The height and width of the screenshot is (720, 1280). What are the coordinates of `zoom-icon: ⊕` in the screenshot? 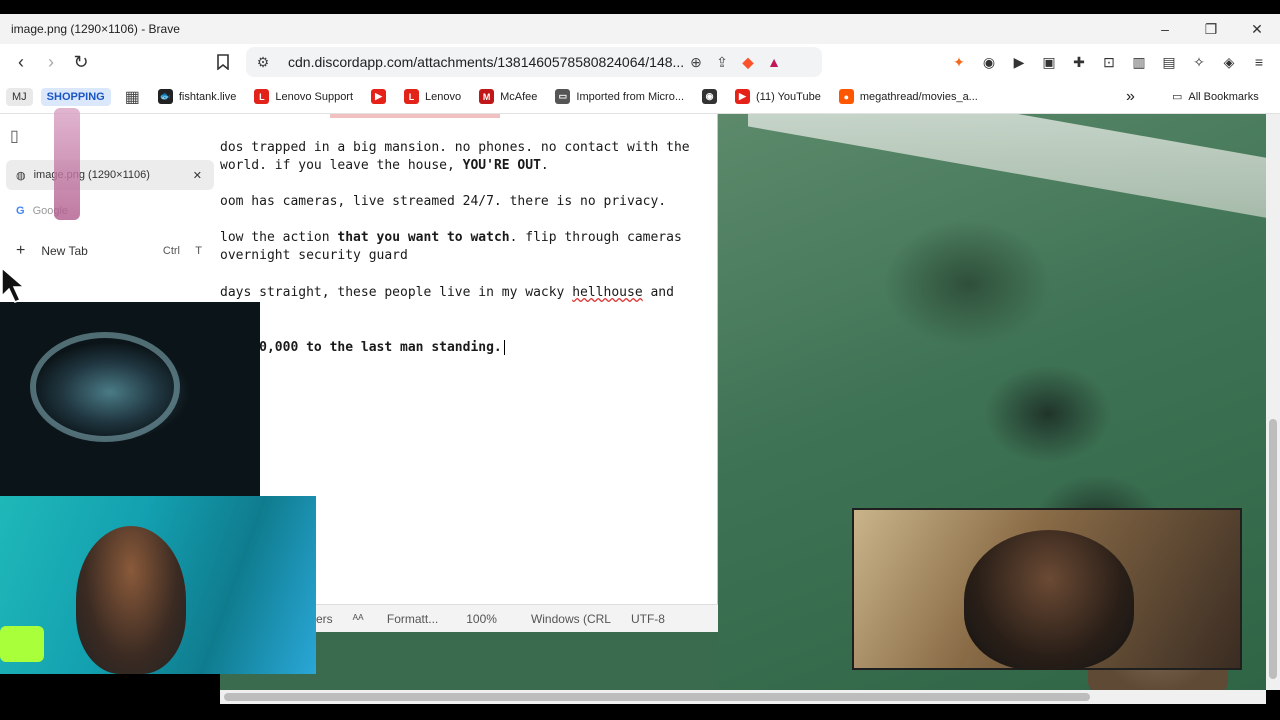 It's located at (696, 62).